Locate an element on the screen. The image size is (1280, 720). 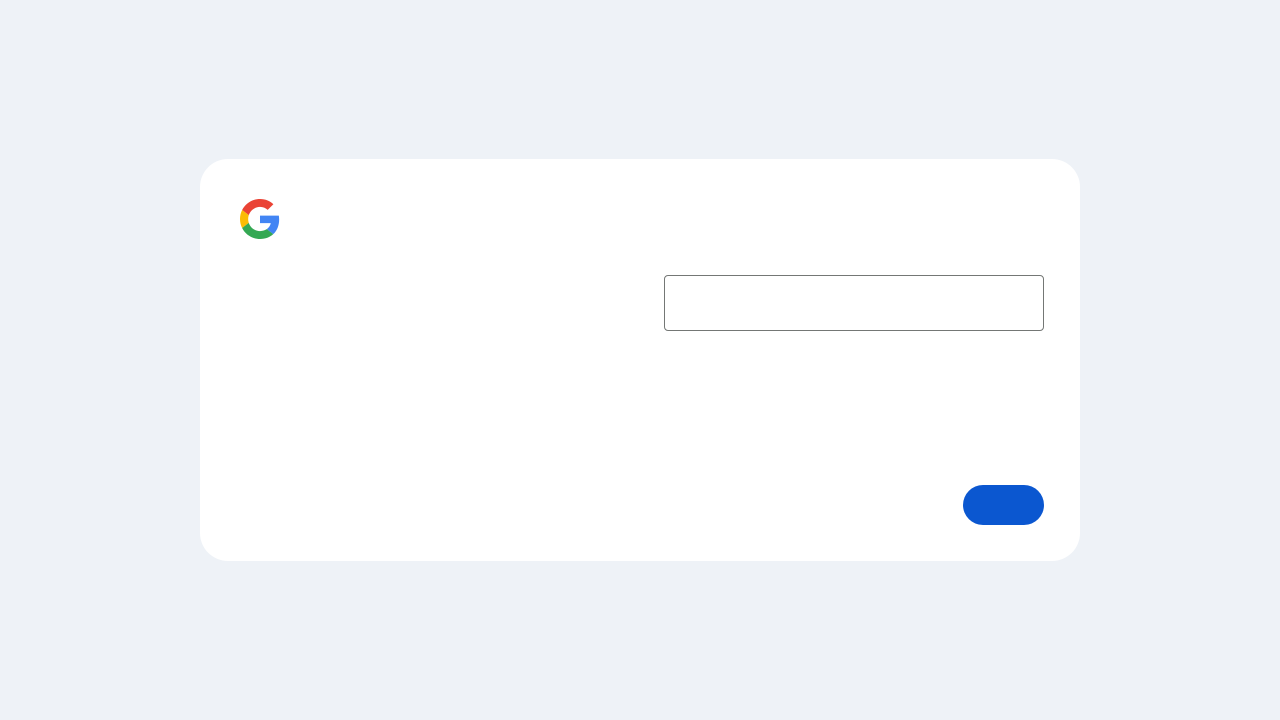
identifier-input is located at coordinates (854, 303).